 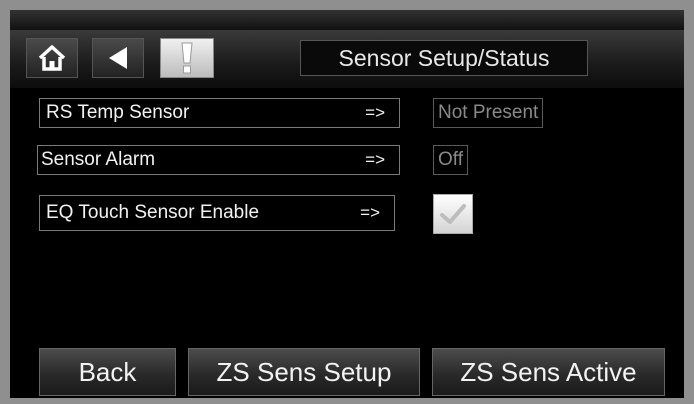 I want to click on alert-button, so click(x=187, y=58).